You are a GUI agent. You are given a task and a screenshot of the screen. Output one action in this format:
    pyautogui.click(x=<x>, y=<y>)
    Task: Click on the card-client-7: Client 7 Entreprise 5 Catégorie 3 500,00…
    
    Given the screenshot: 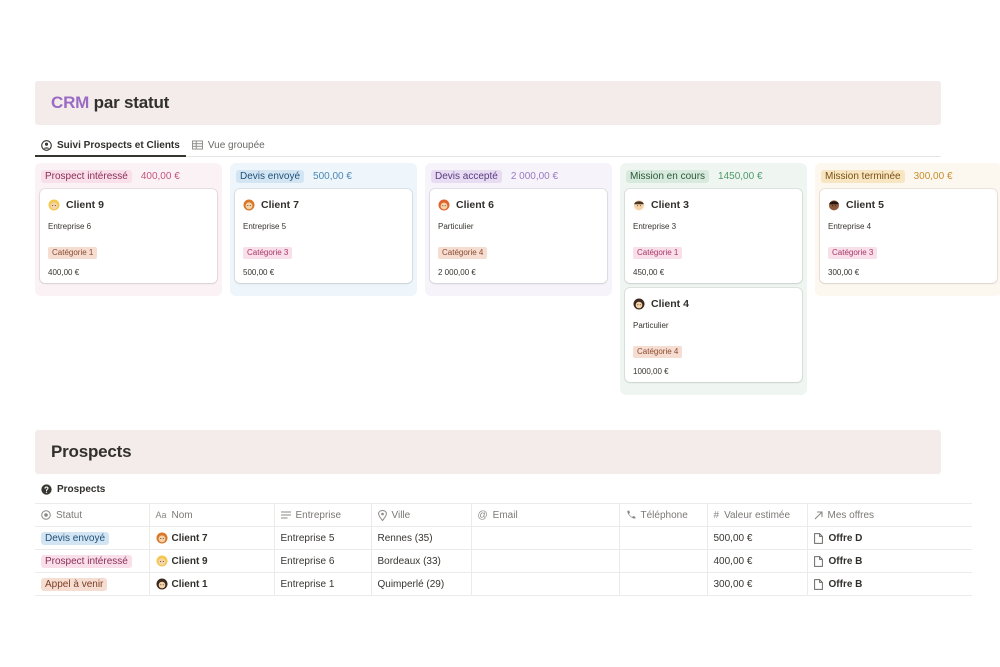 What is the action you would take?
    pyautogui.click(x=323, y=236)
    